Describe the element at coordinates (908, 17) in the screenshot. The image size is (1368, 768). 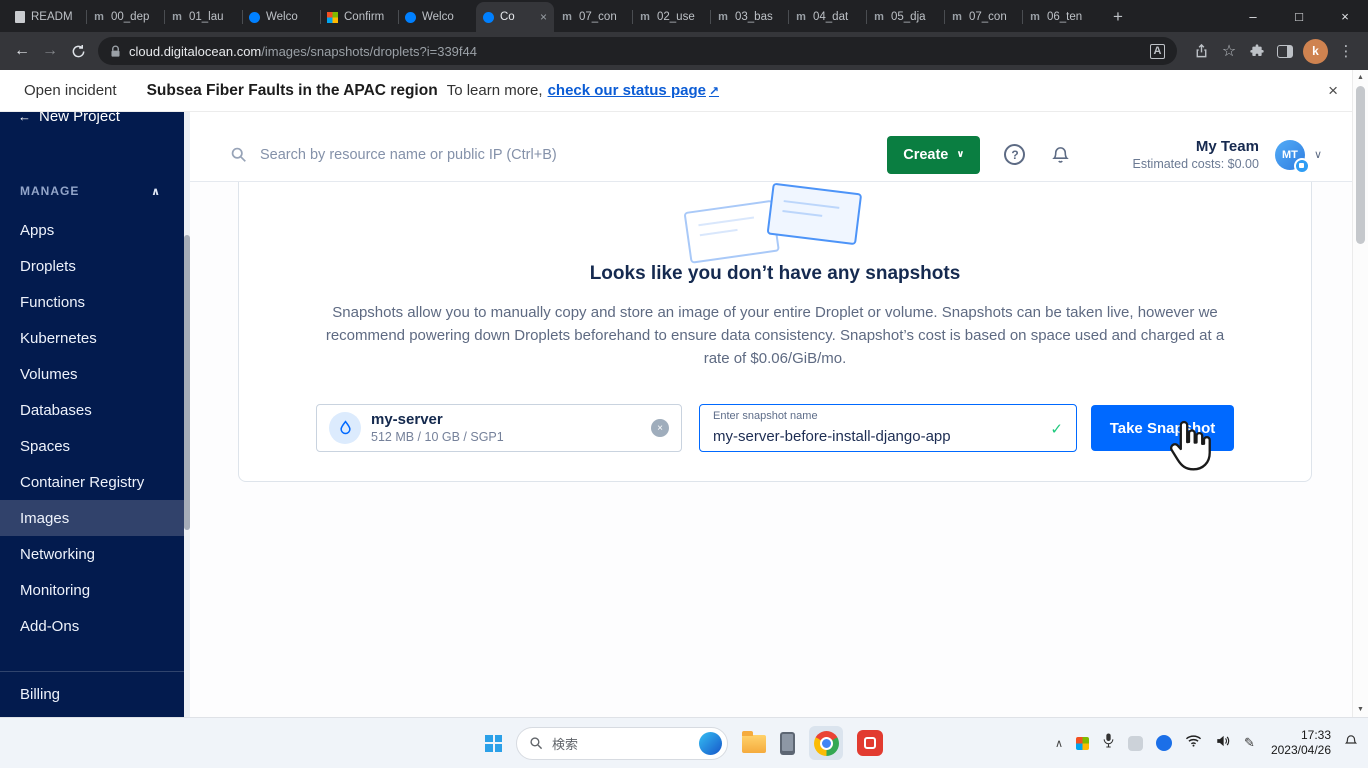
I see `tab-title: 05_dja` at that location.